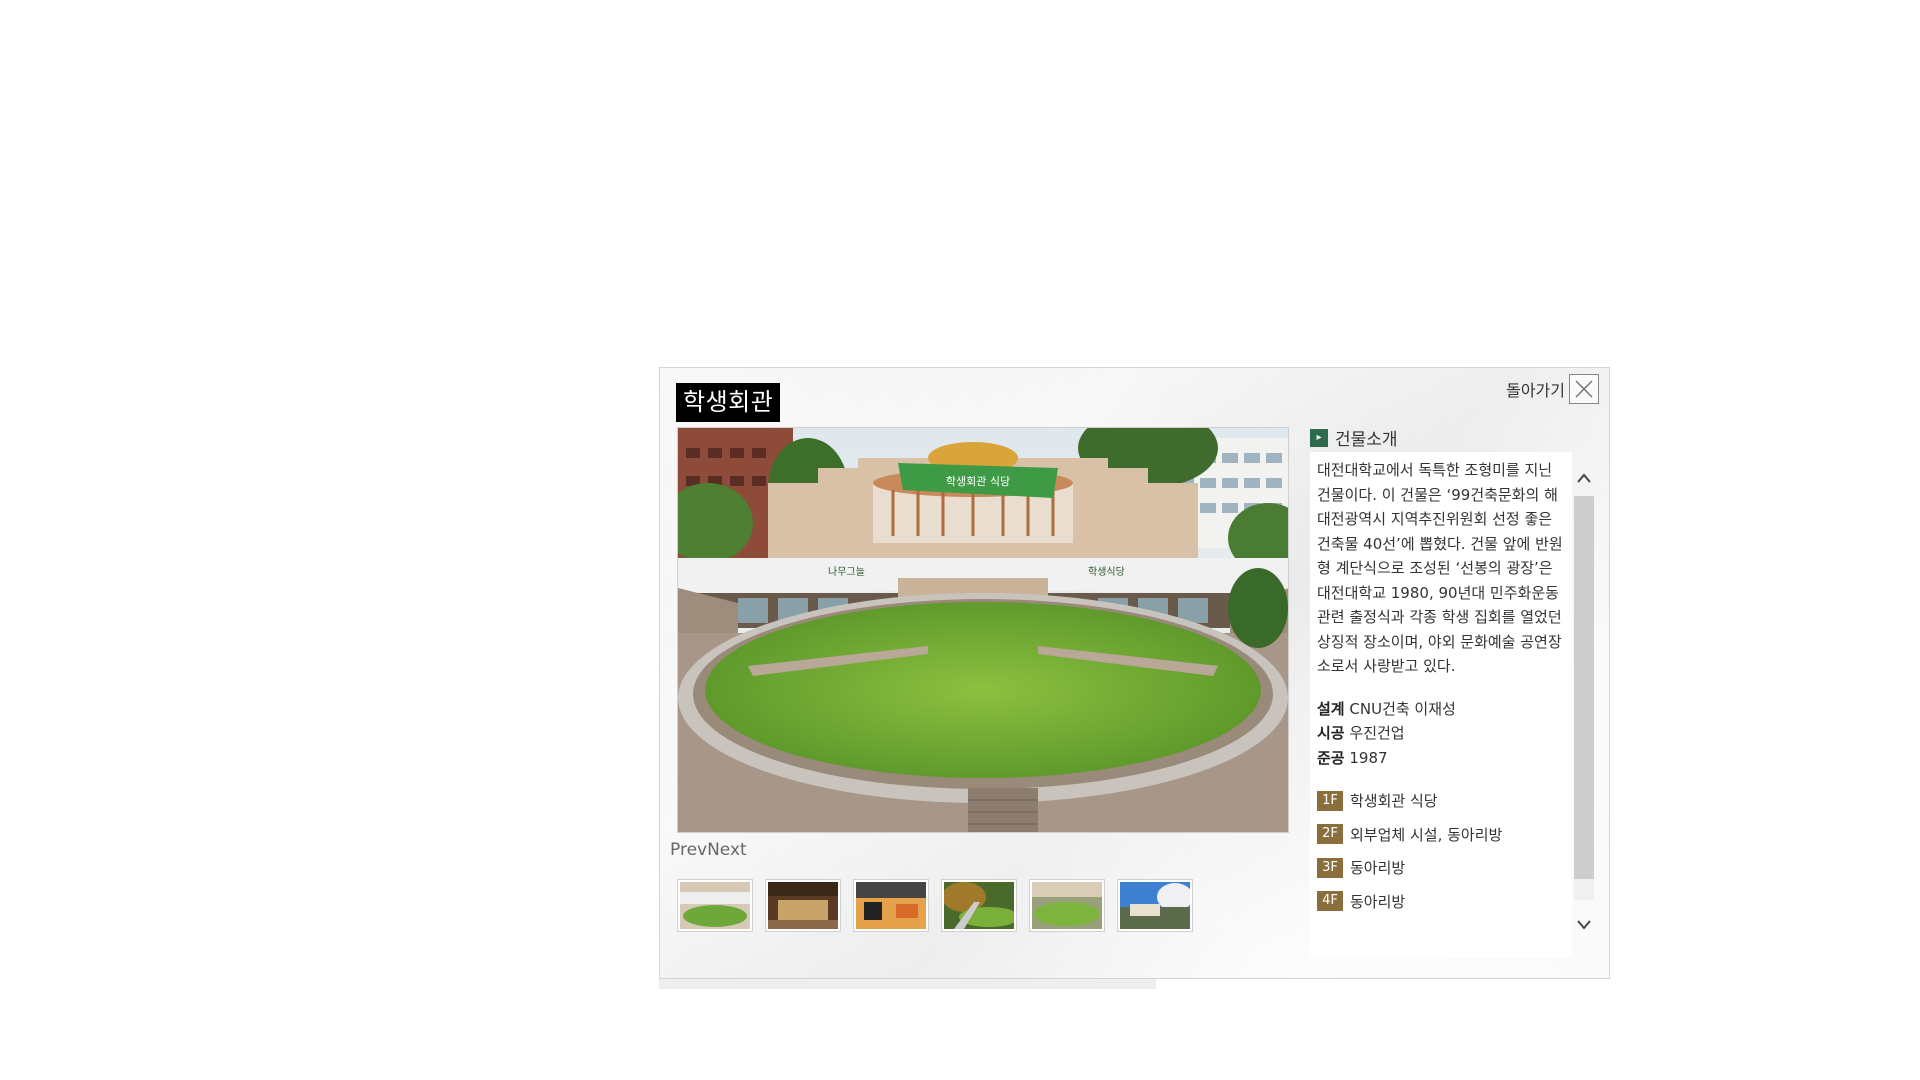  Describe the element at coordinates (1442, 868) in the screenshot. I see `floor-item: 3F 동아리방` at that location.